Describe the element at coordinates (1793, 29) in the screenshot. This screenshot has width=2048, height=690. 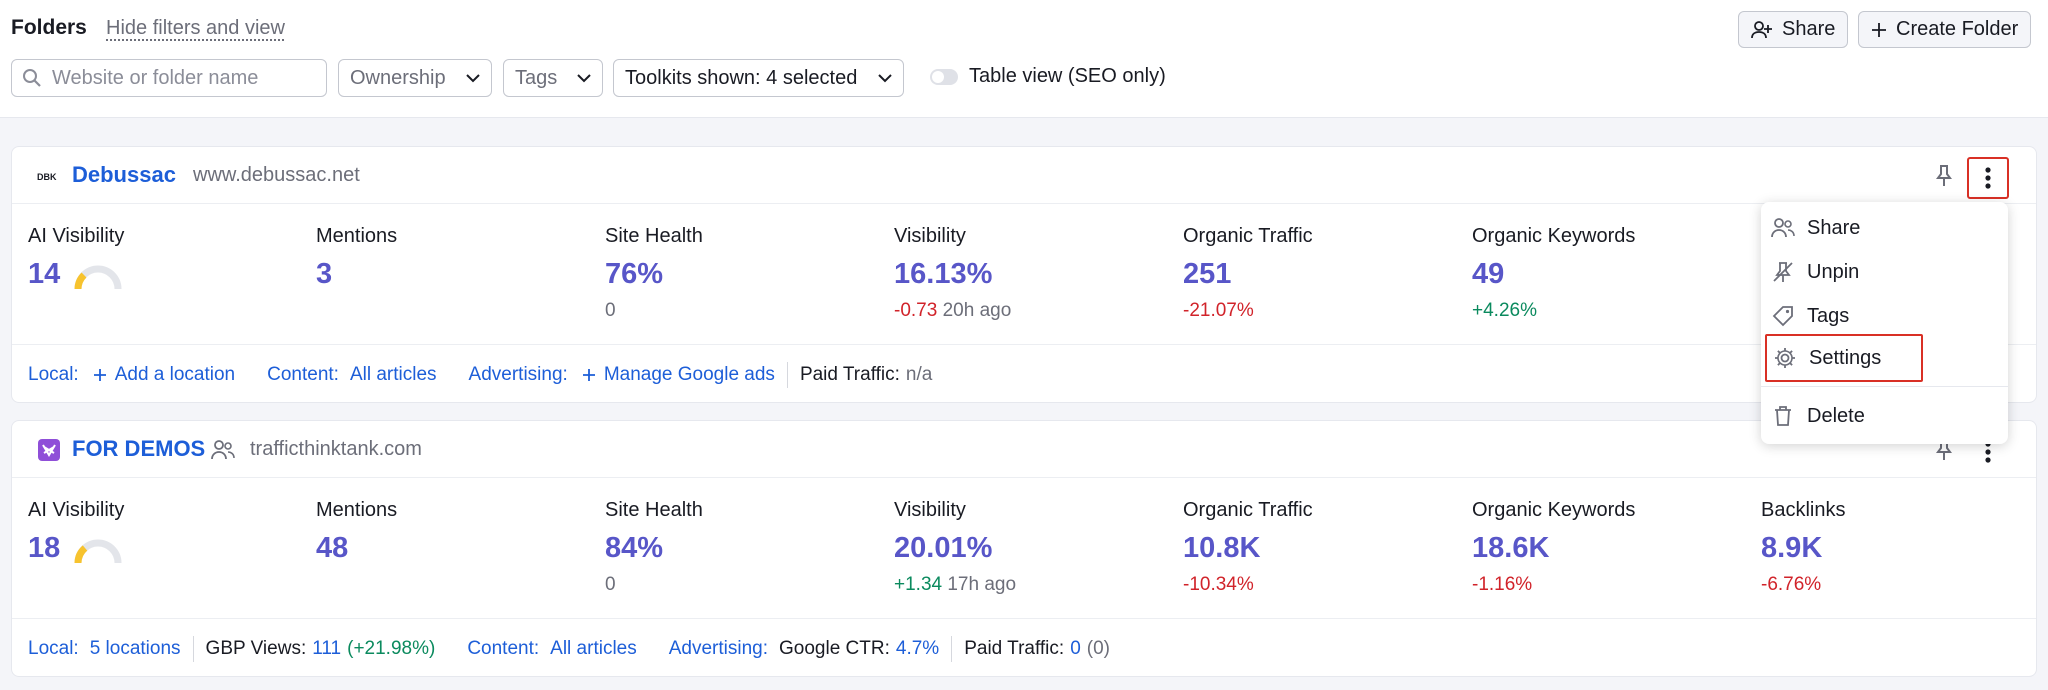
I see `share-button: Share` at that location.